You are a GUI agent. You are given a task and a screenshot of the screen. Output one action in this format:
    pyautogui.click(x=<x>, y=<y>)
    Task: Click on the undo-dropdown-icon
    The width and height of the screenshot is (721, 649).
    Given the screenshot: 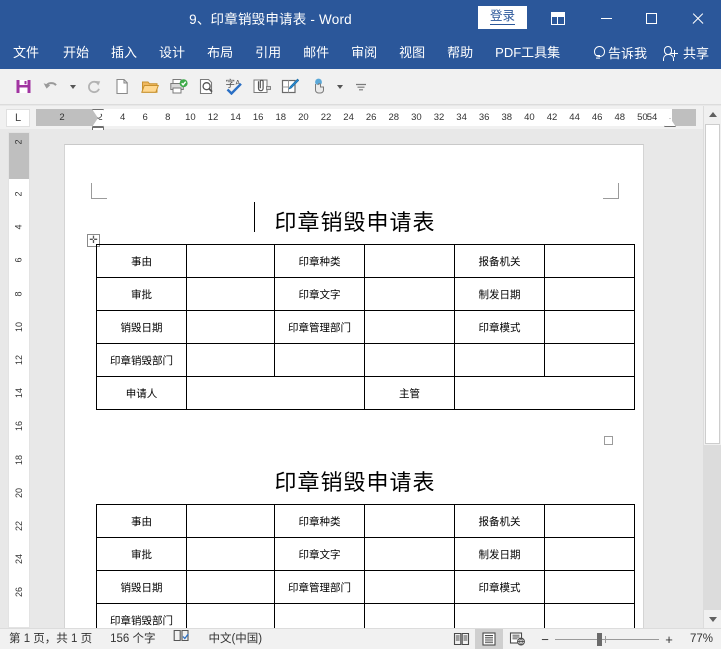 What is the action you would take?
    pyautogui.click(x=72, y=87)
    